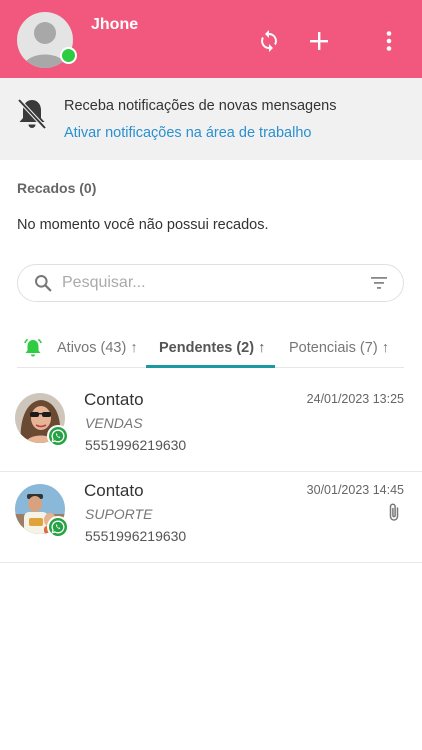 This screenshot has height=750, width=422. Describe the element at coordinates (207, 348) in the screenshot. I see `tab-pendentes-label: Pendentes (2)` at that location.